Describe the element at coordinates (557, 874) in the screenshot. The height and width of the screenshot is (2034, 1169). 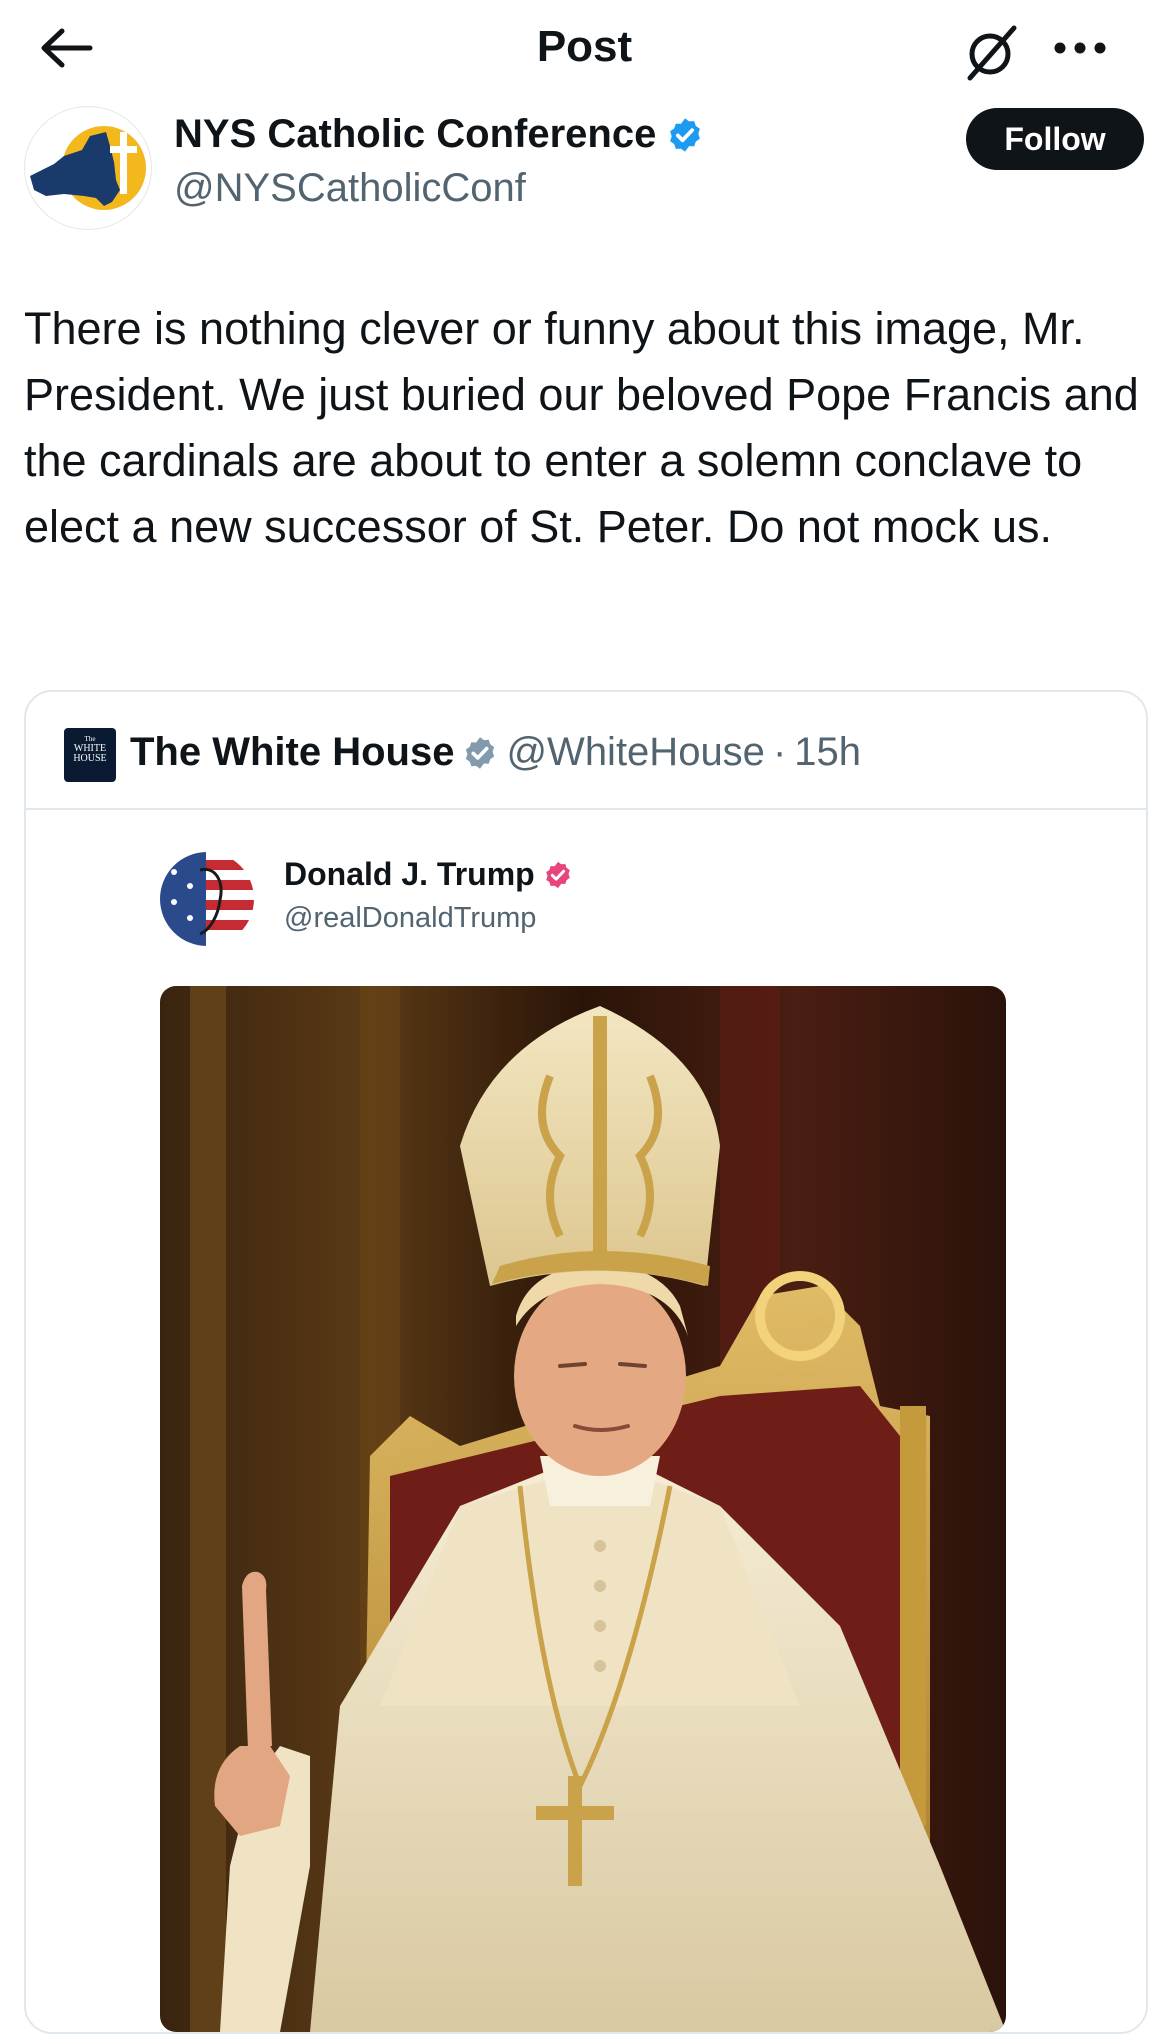
I see `pink-verified-badge-icon` at that location.